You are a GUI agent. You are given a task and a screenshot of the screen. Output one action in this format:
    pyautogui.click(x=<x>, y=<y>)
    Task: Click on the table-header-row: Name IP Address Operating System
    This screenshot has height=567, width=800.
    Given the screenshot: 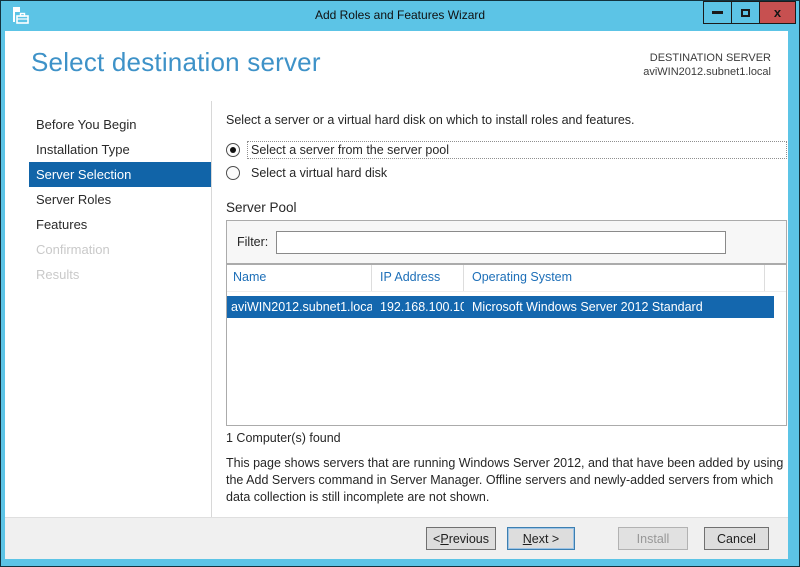 What is the action you would take?
    pyautogui.click(x=506, y=278)
    